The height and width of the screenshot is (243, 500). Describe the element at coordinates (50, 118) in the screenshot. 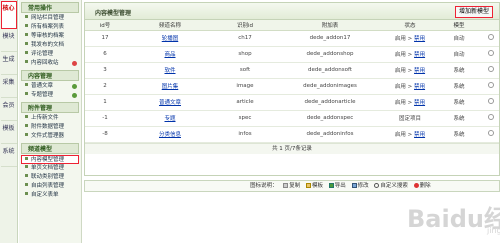

I see `menu-item-upload: 上传新文件` at that location.